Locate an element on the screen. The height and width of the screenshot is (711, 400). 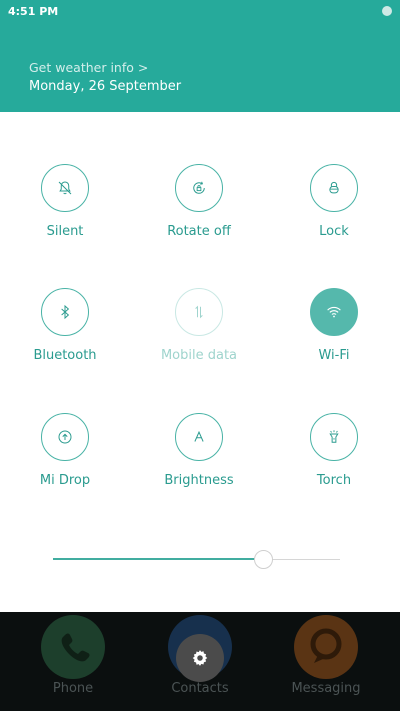
upload-icon is located at coordinates (65, 437).